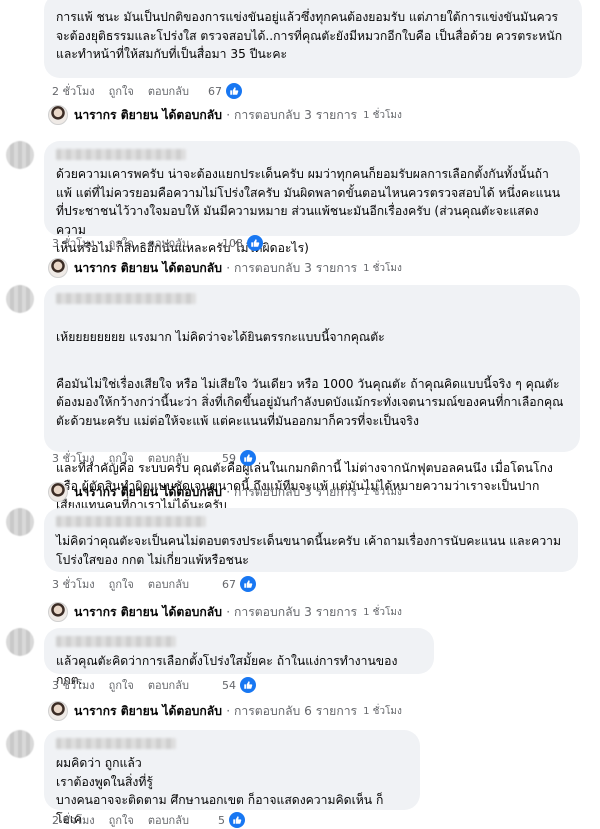  Describe the element at coordinates (229, 685) in the screenshot. I see `reaction-count-value: 54` at that location.